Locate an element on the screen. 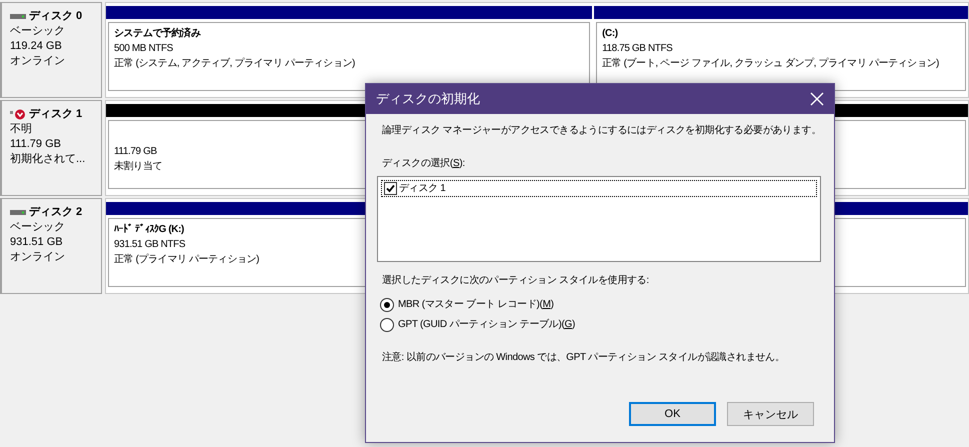 Image resolution: width=969 pixels, height=447 pixels. partition-title: システムで予約済み is located at coordinates (157, 33).